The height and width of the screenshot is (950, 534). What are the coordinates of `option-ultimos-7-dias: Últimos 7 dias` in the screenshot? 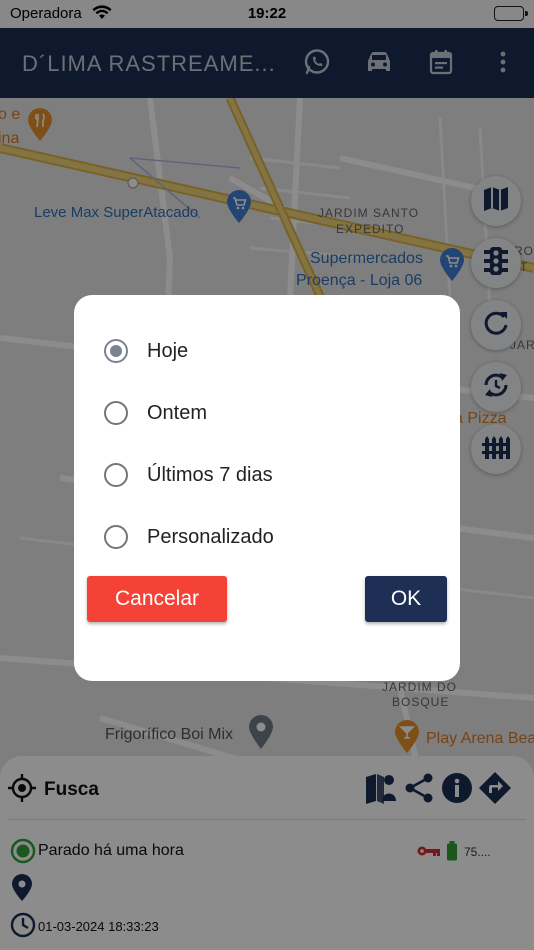 It's located at (269, 475).